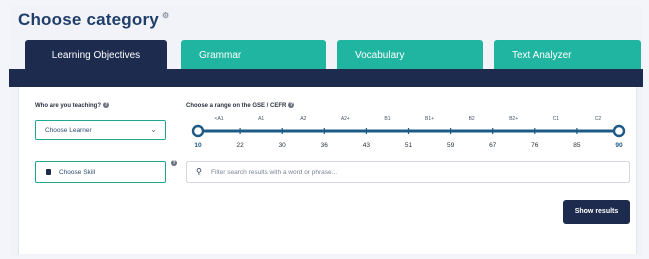  I want to click on info-icon: ⚙, so click(165, 15).